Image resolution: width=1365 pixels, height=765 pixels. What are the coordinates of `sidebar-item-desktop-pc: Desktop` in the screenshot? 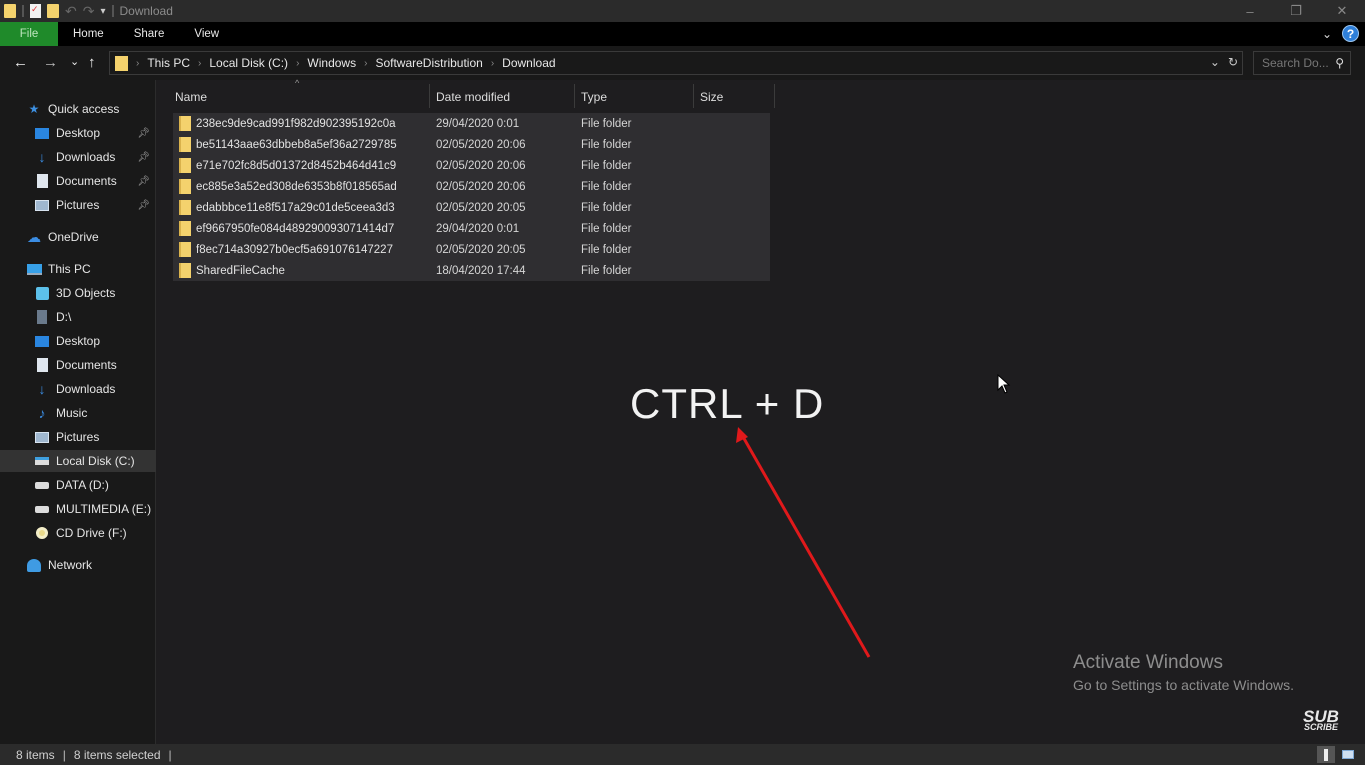 It's located at (78, 341).